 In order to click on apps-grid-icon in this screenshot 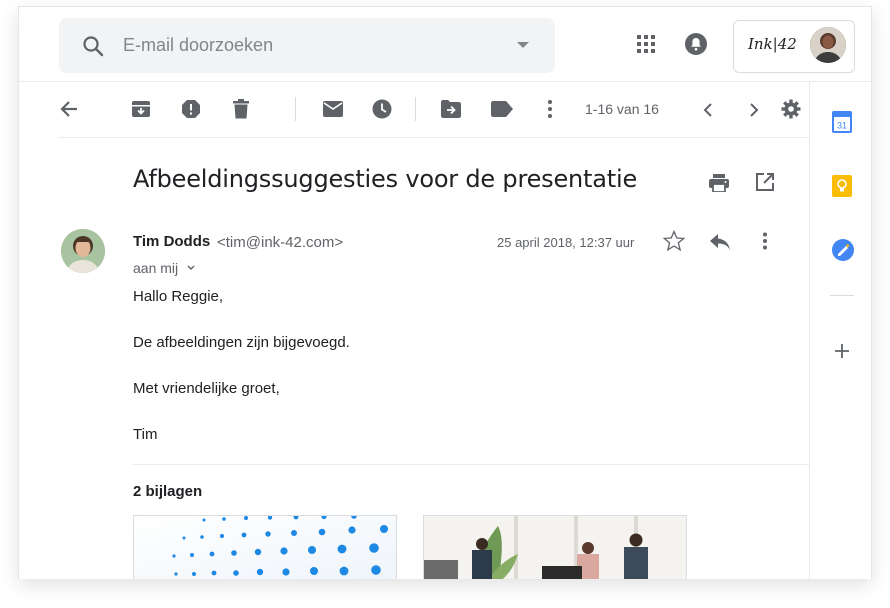, I will do `click(646, 46)`.